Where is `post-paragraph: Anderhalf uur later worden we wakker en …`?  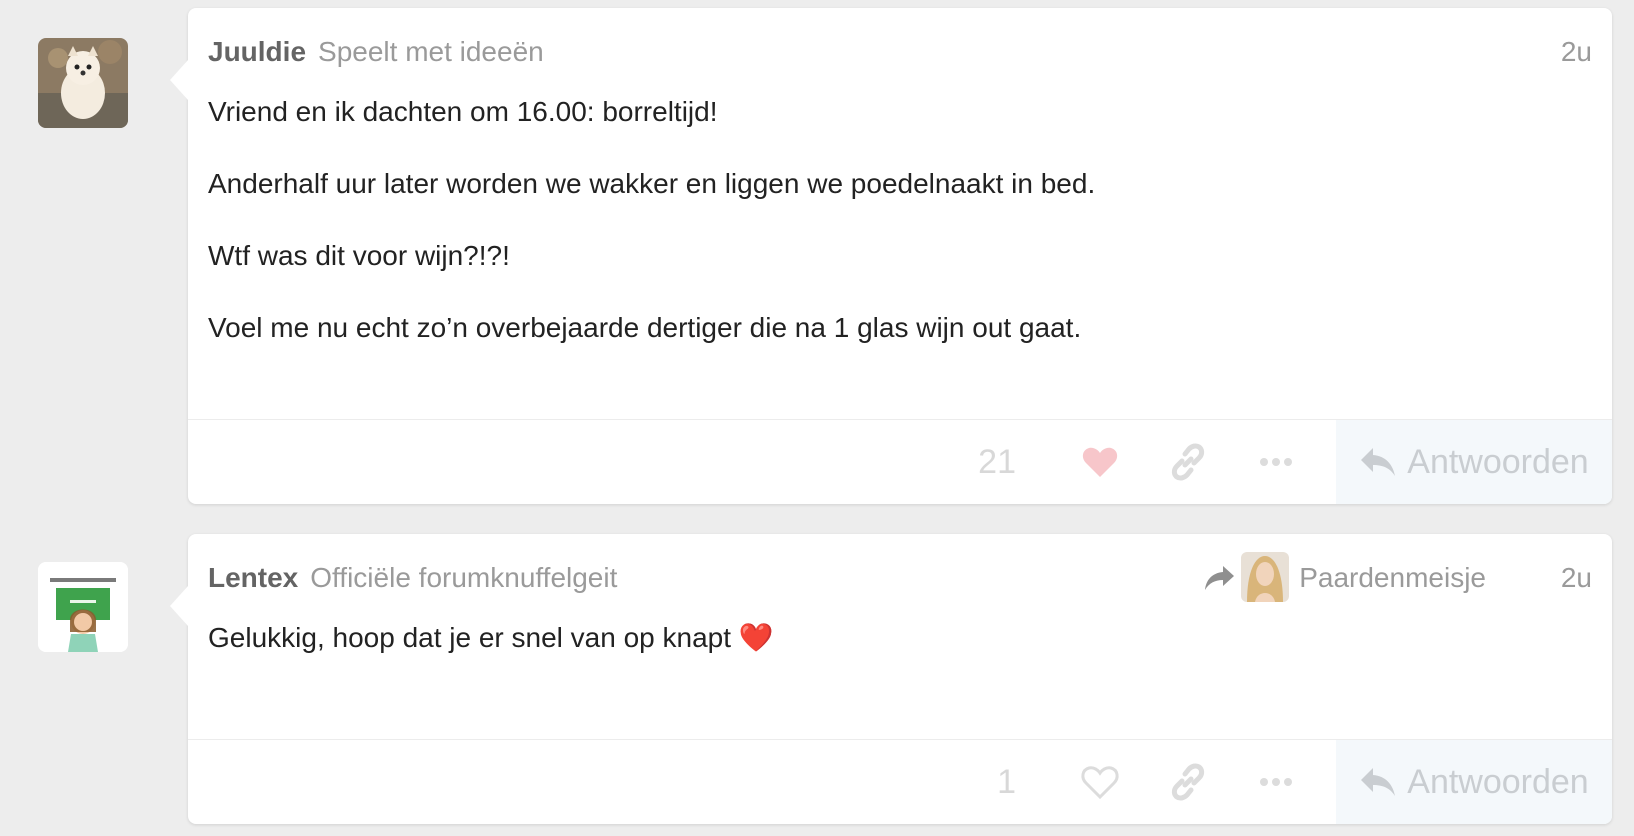
post-paragraph: Anderhalf uur later worden we wakker en … is located at coordinates (652, 183).